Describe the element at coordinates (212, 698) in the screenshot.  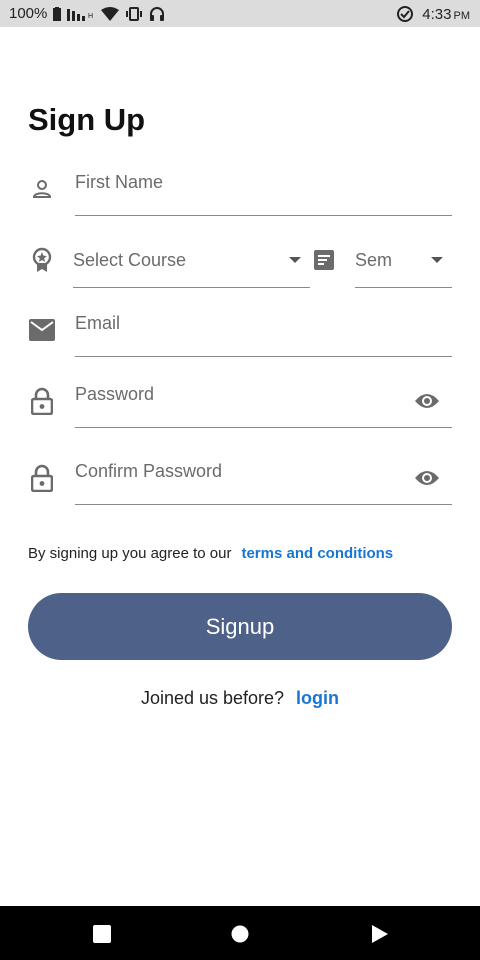
I see `login-prompt-text: Joined us before?` at that location.